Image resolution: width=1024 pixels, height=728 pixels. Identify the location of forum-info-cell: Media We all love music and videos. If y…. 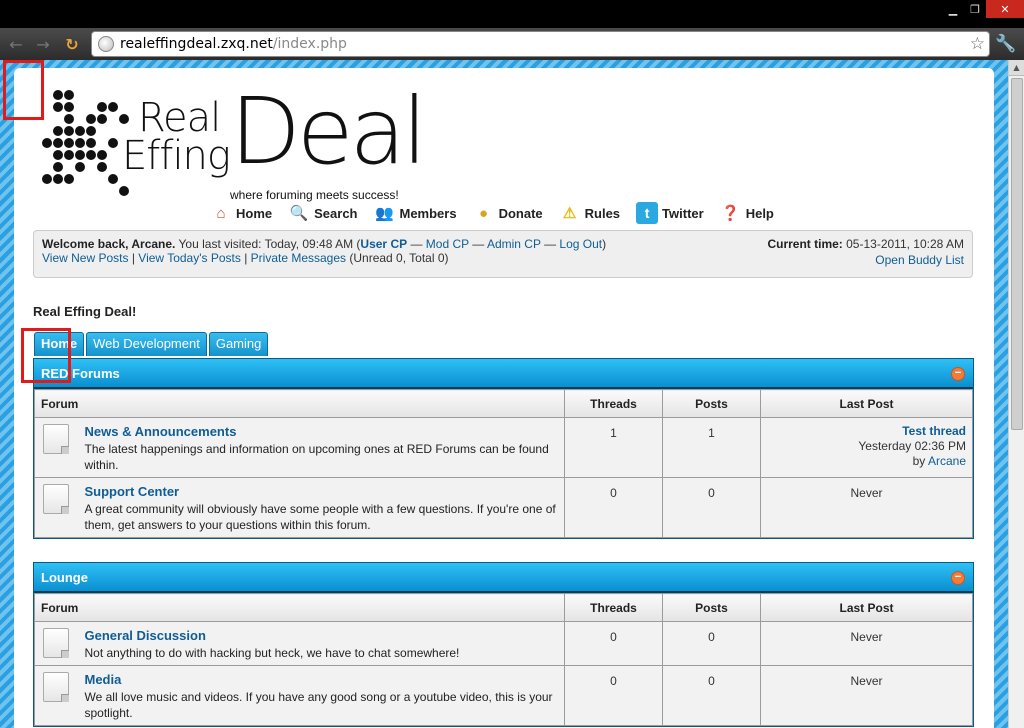
(322, 695).